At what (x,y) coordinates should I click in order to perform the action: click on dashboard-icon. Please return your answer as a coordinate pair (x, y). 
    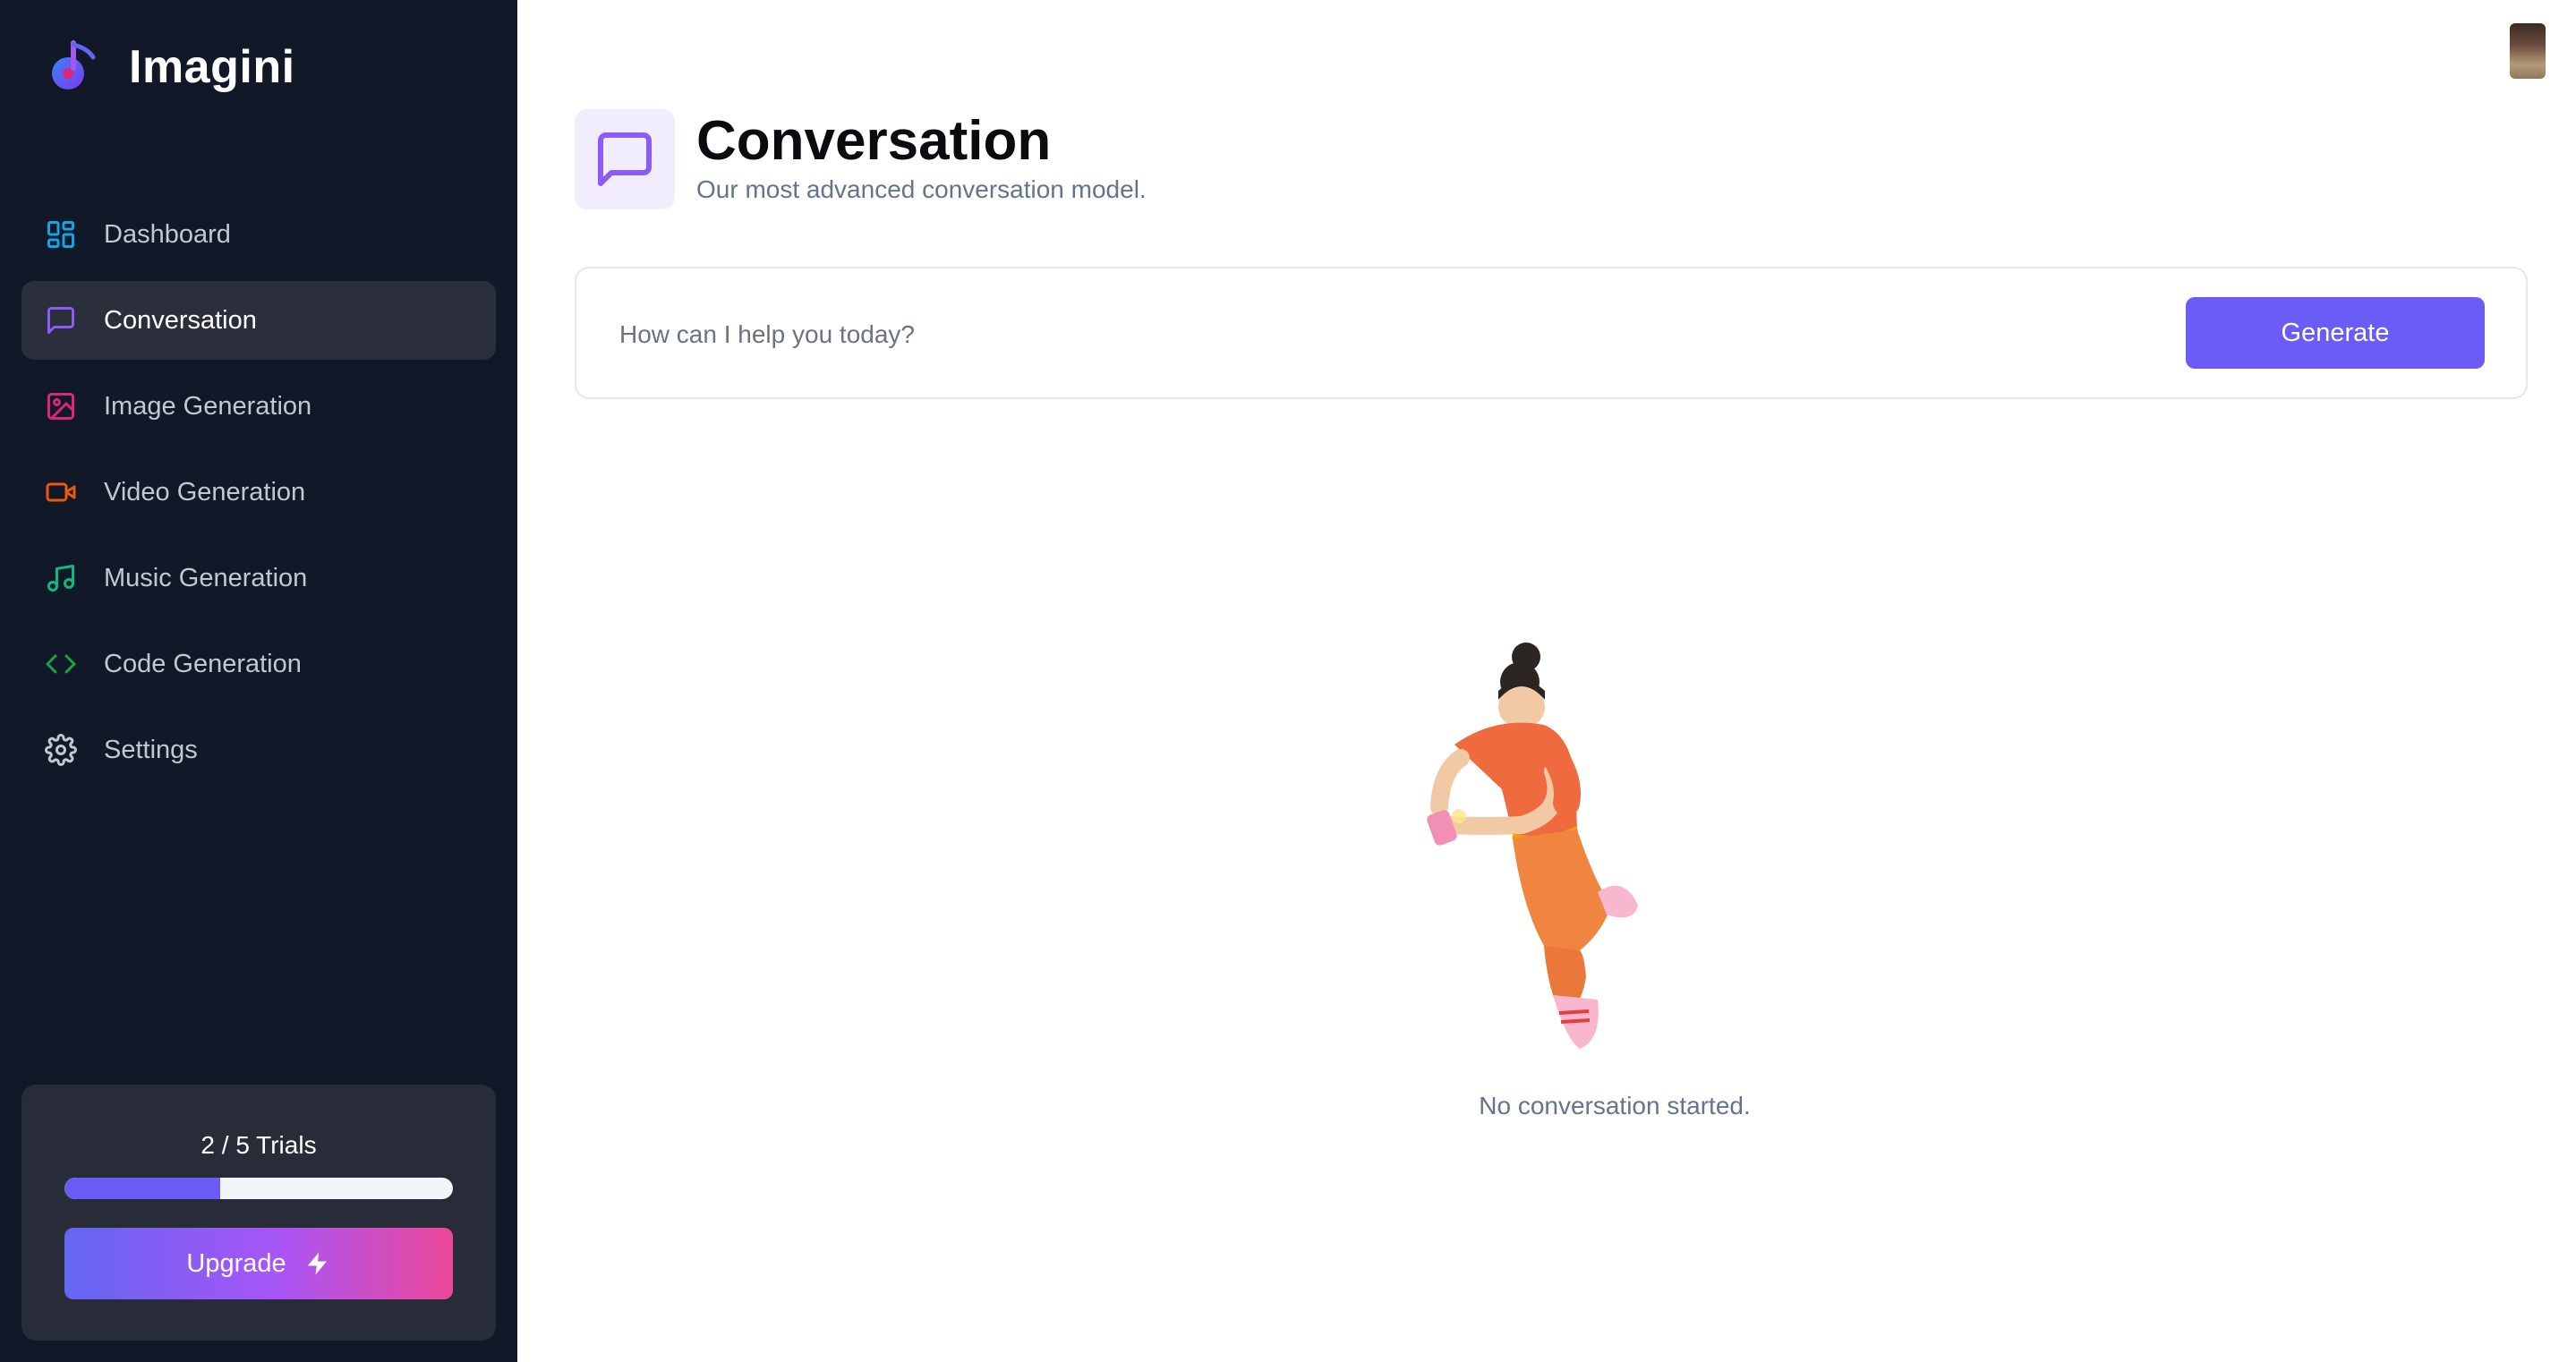
    Looking at the image, I should click on (61, 234).